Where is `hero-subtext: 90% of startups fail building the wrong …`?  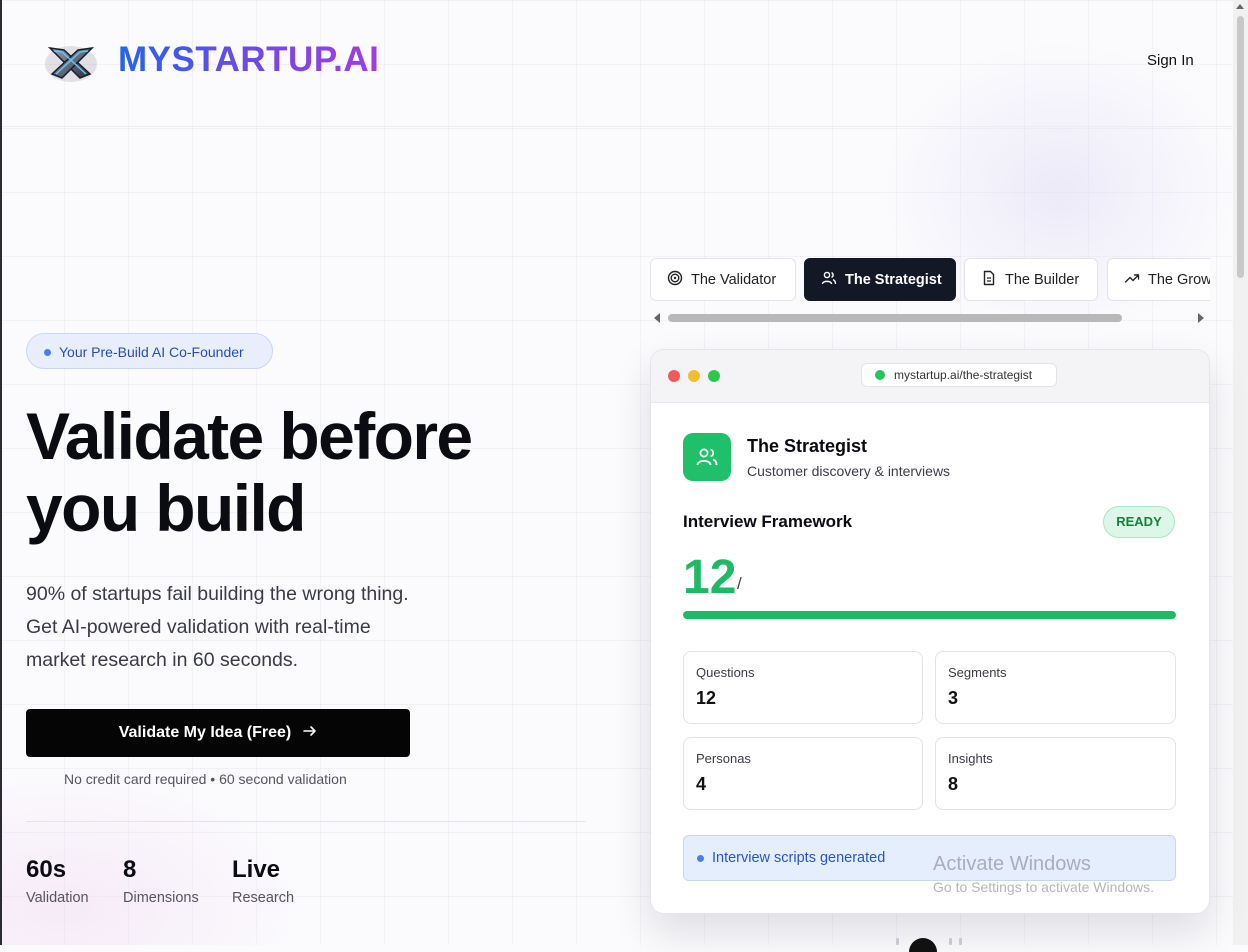
hero-subtext: 90% of startups fail building the wrong … is located at coordinates (256, 627).